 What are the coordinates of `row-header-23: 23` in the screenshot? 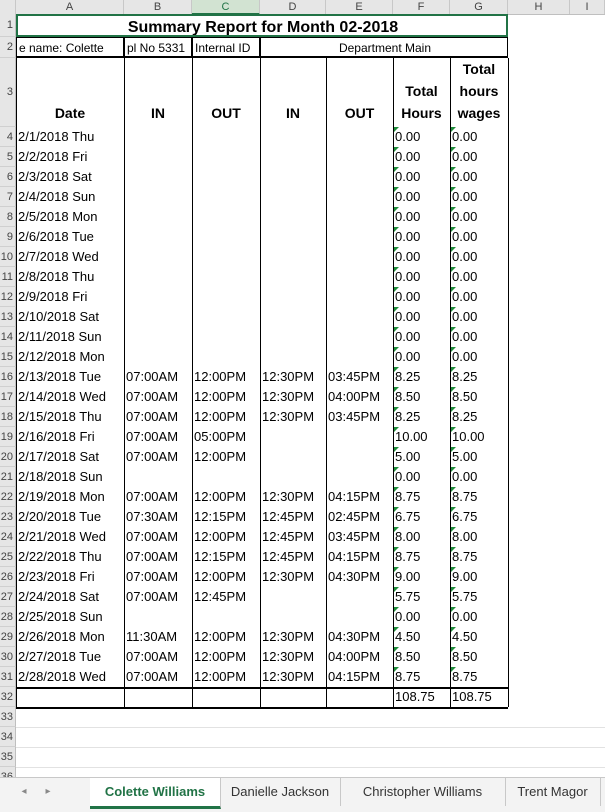 It's located at (8, 517).